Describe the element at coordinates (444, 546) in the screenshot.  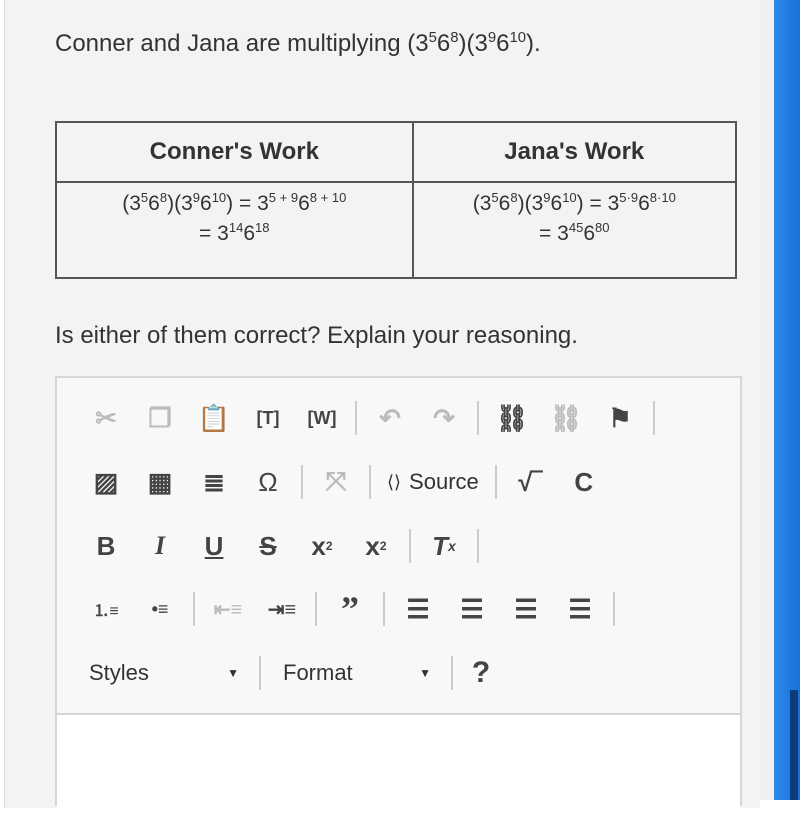
I see `remove-format-icon: Tx` at that location.